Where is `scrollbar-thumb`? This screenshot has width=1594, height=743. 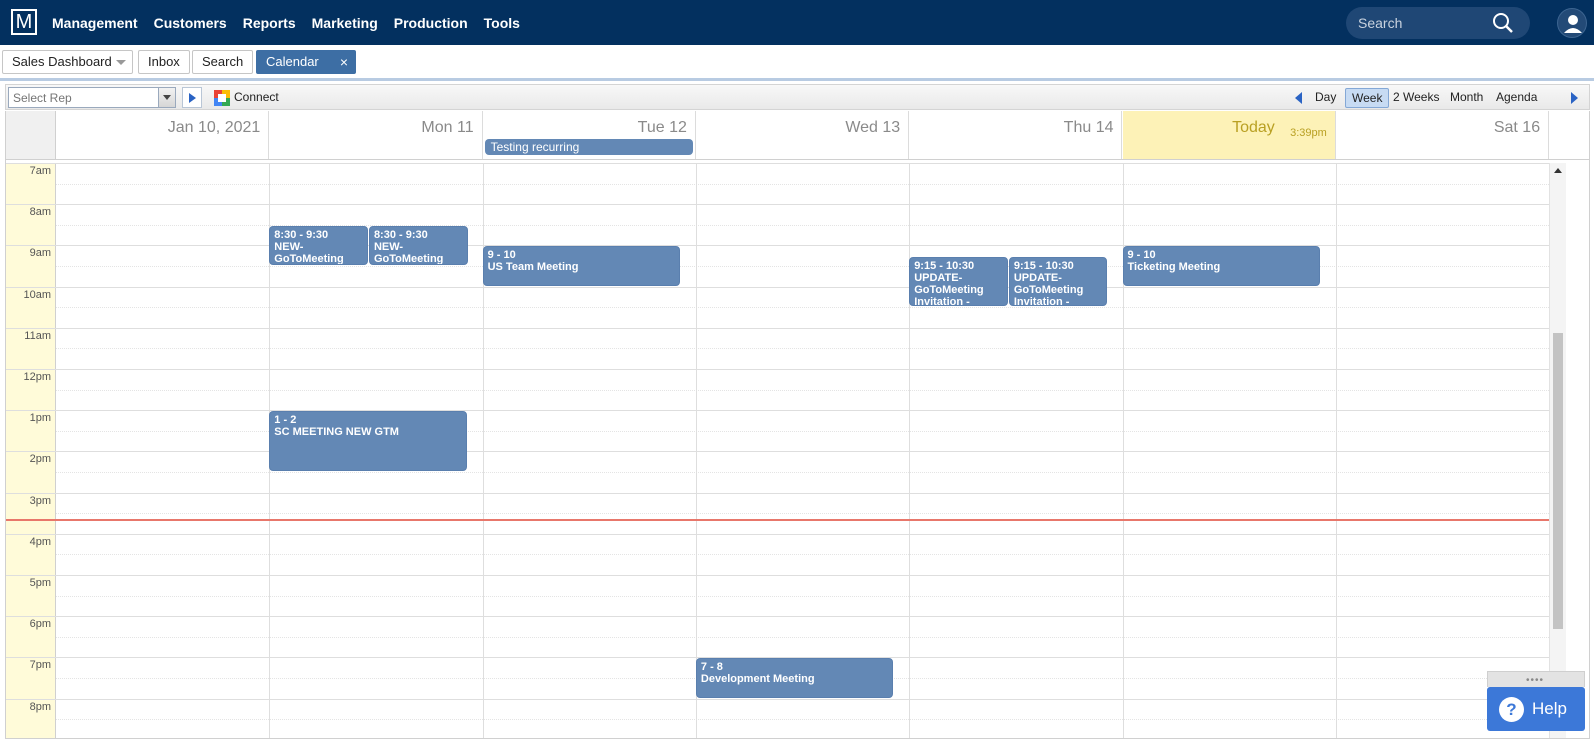
scrollbar-thumb is located at coordinates (1558, 481).